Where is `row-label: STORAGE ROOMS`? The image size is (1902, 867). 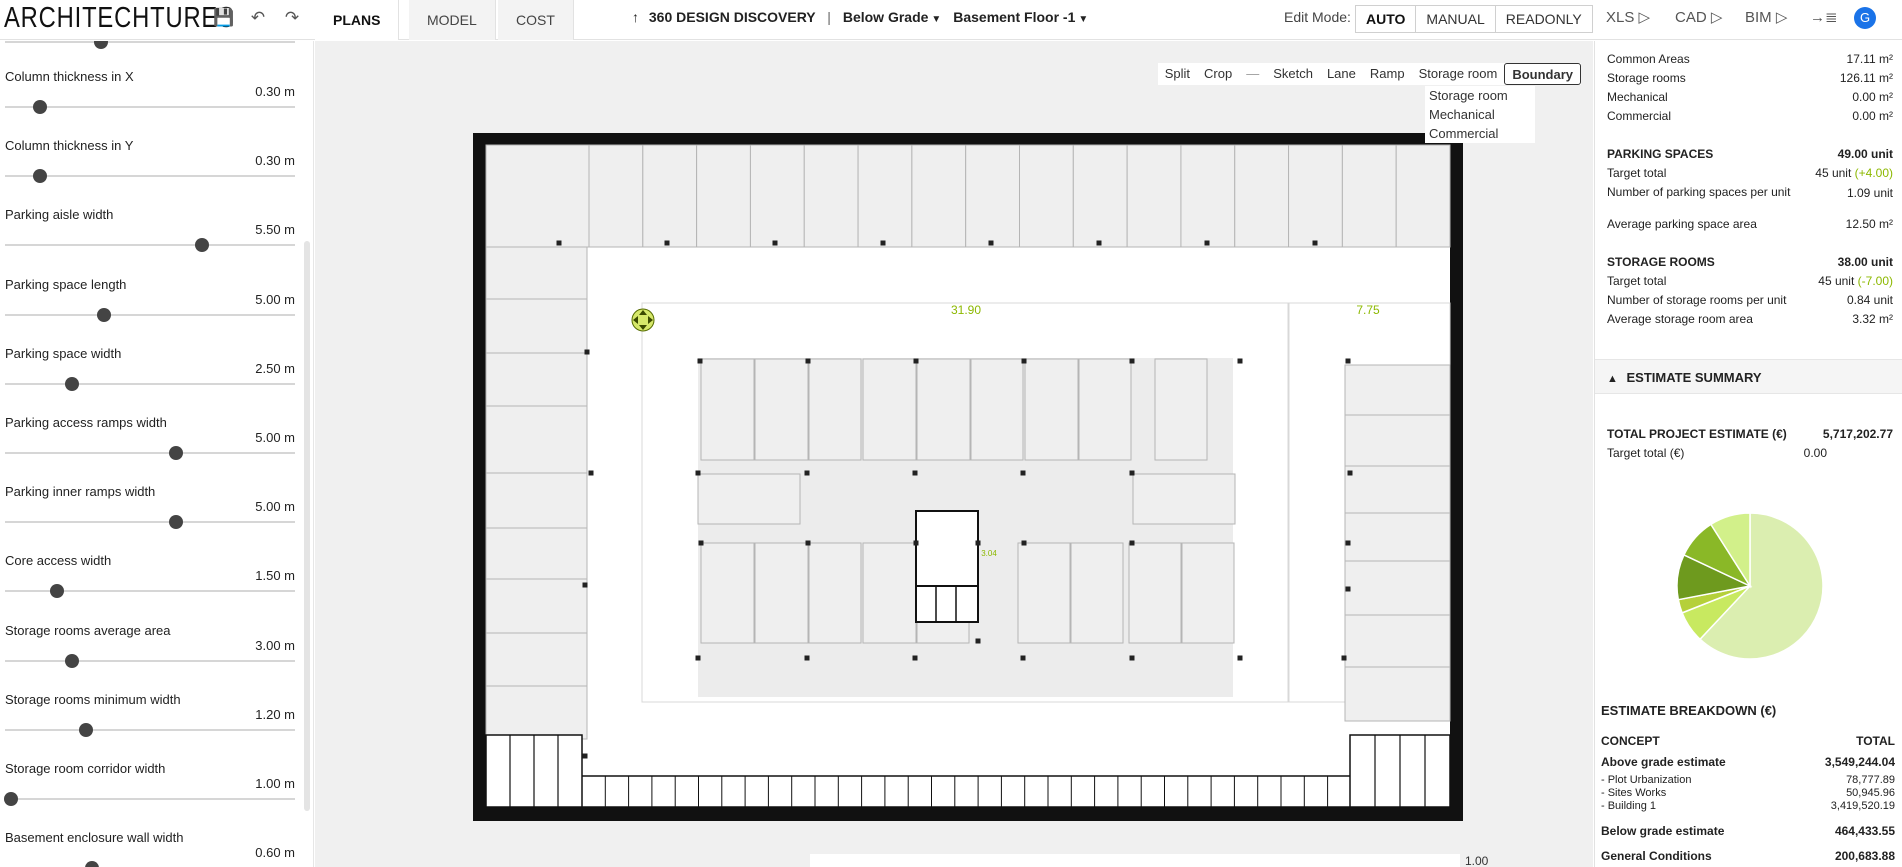 row-label: STORAGE ROOMS is located at coordinates (1661, 262).